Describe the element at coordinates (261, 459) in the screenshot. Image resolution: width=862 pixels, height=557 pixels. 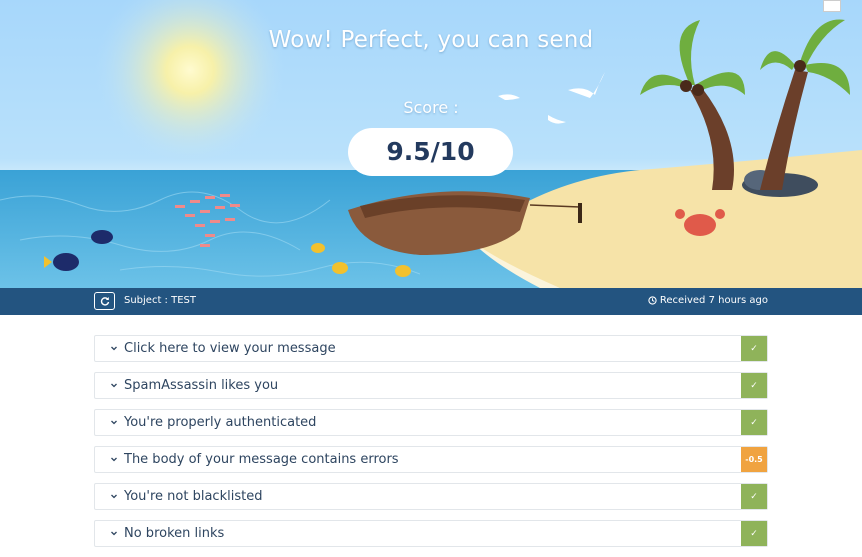
I see `result-label: The body of your message contains errors` at that location.